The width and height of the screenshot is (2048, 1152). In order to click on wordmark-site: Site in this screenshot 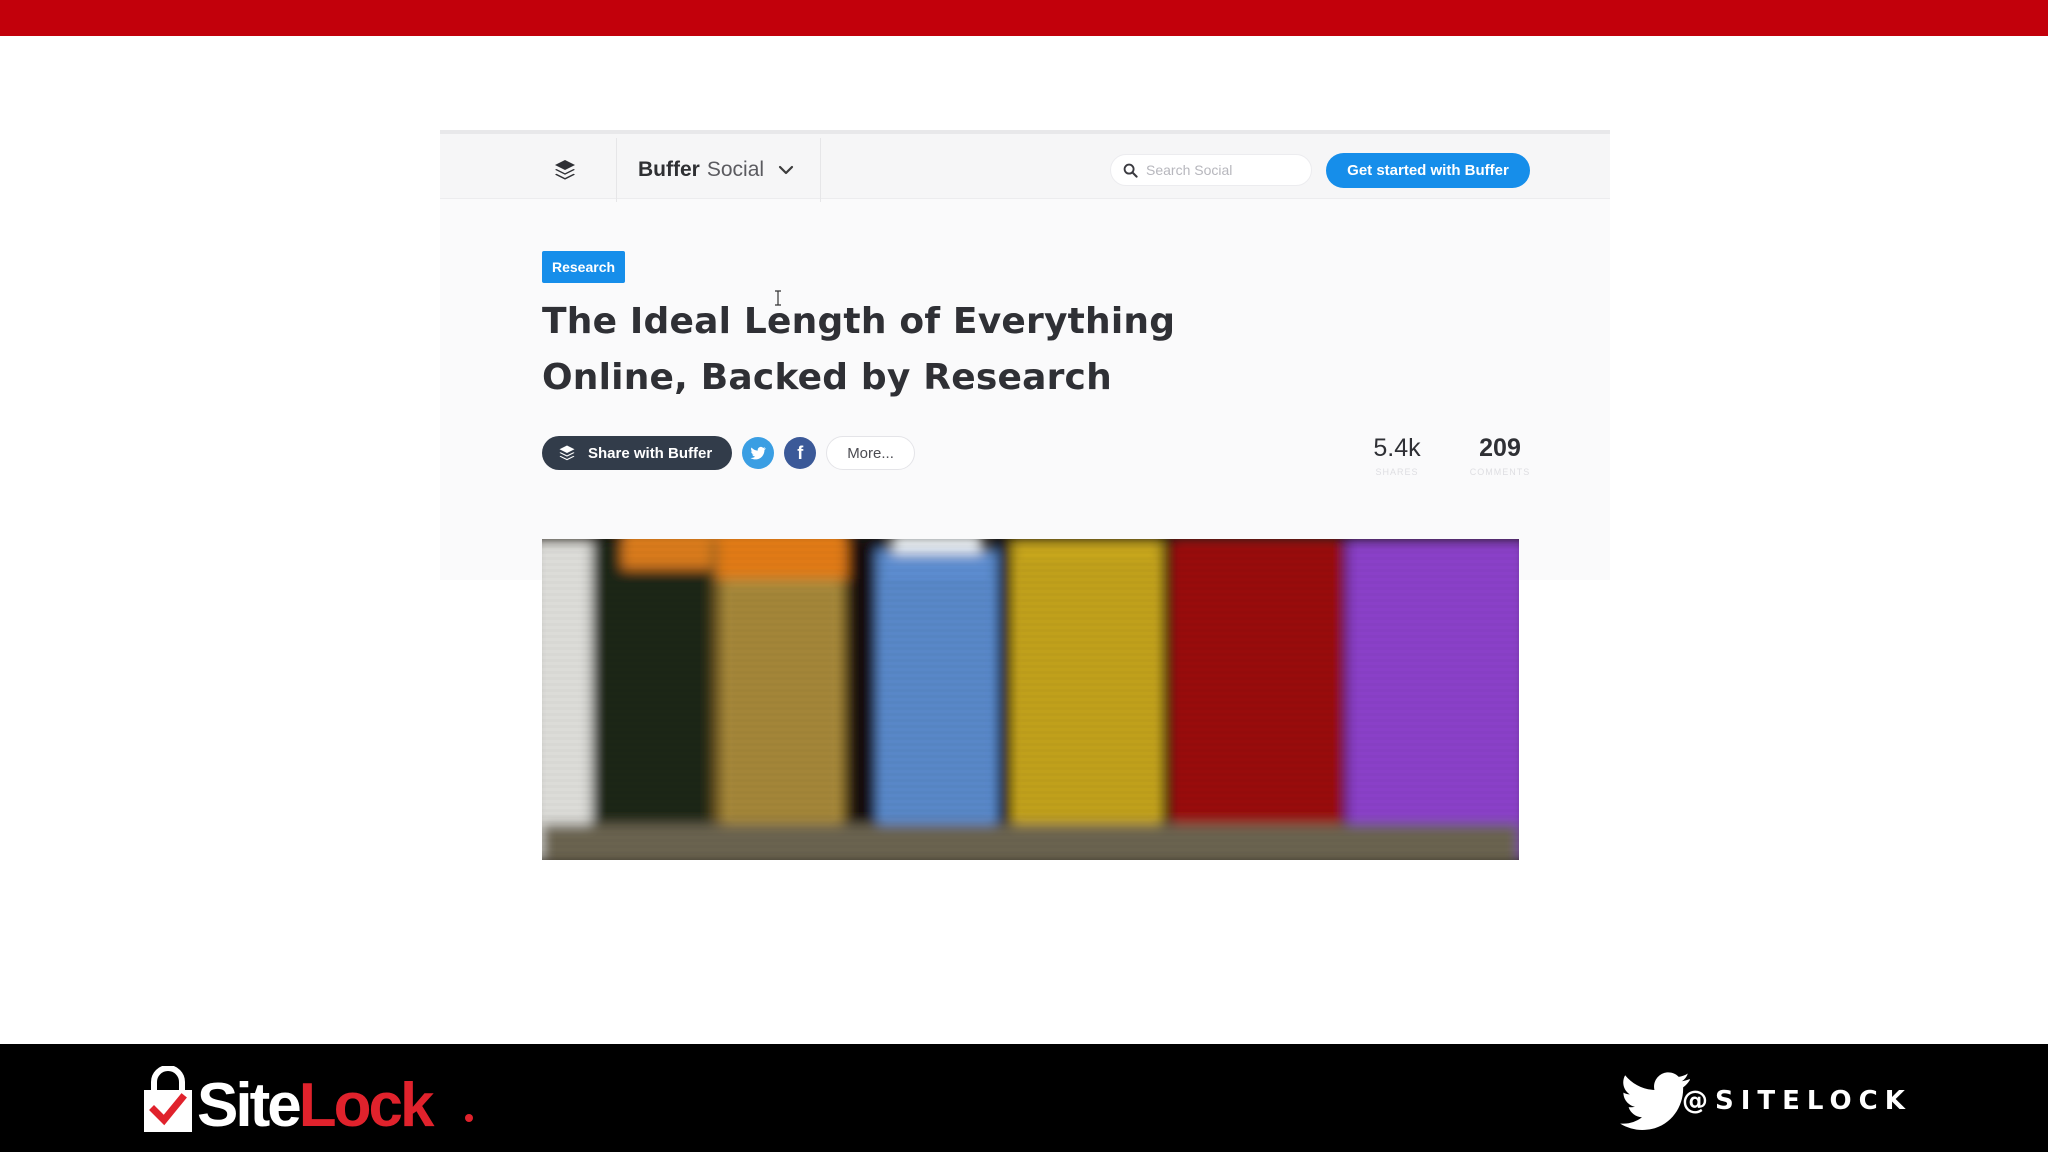, I will do `click(249, 1105)`.